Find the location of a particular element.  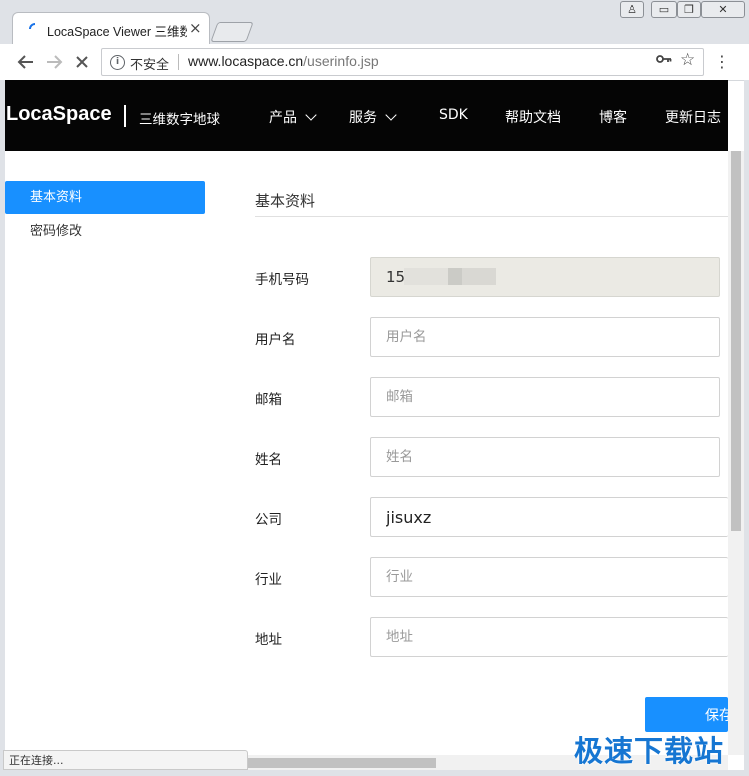

tab-close-icon: × is located at coordinates (195, 28).